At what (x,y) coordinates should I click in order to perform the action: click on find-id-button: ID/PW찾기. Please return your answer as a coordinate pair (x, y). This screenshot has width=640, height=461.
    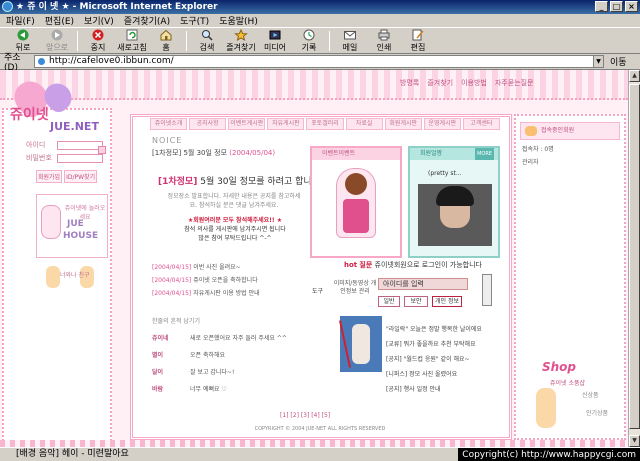
    Looking at the image, I should click on (81, 176).